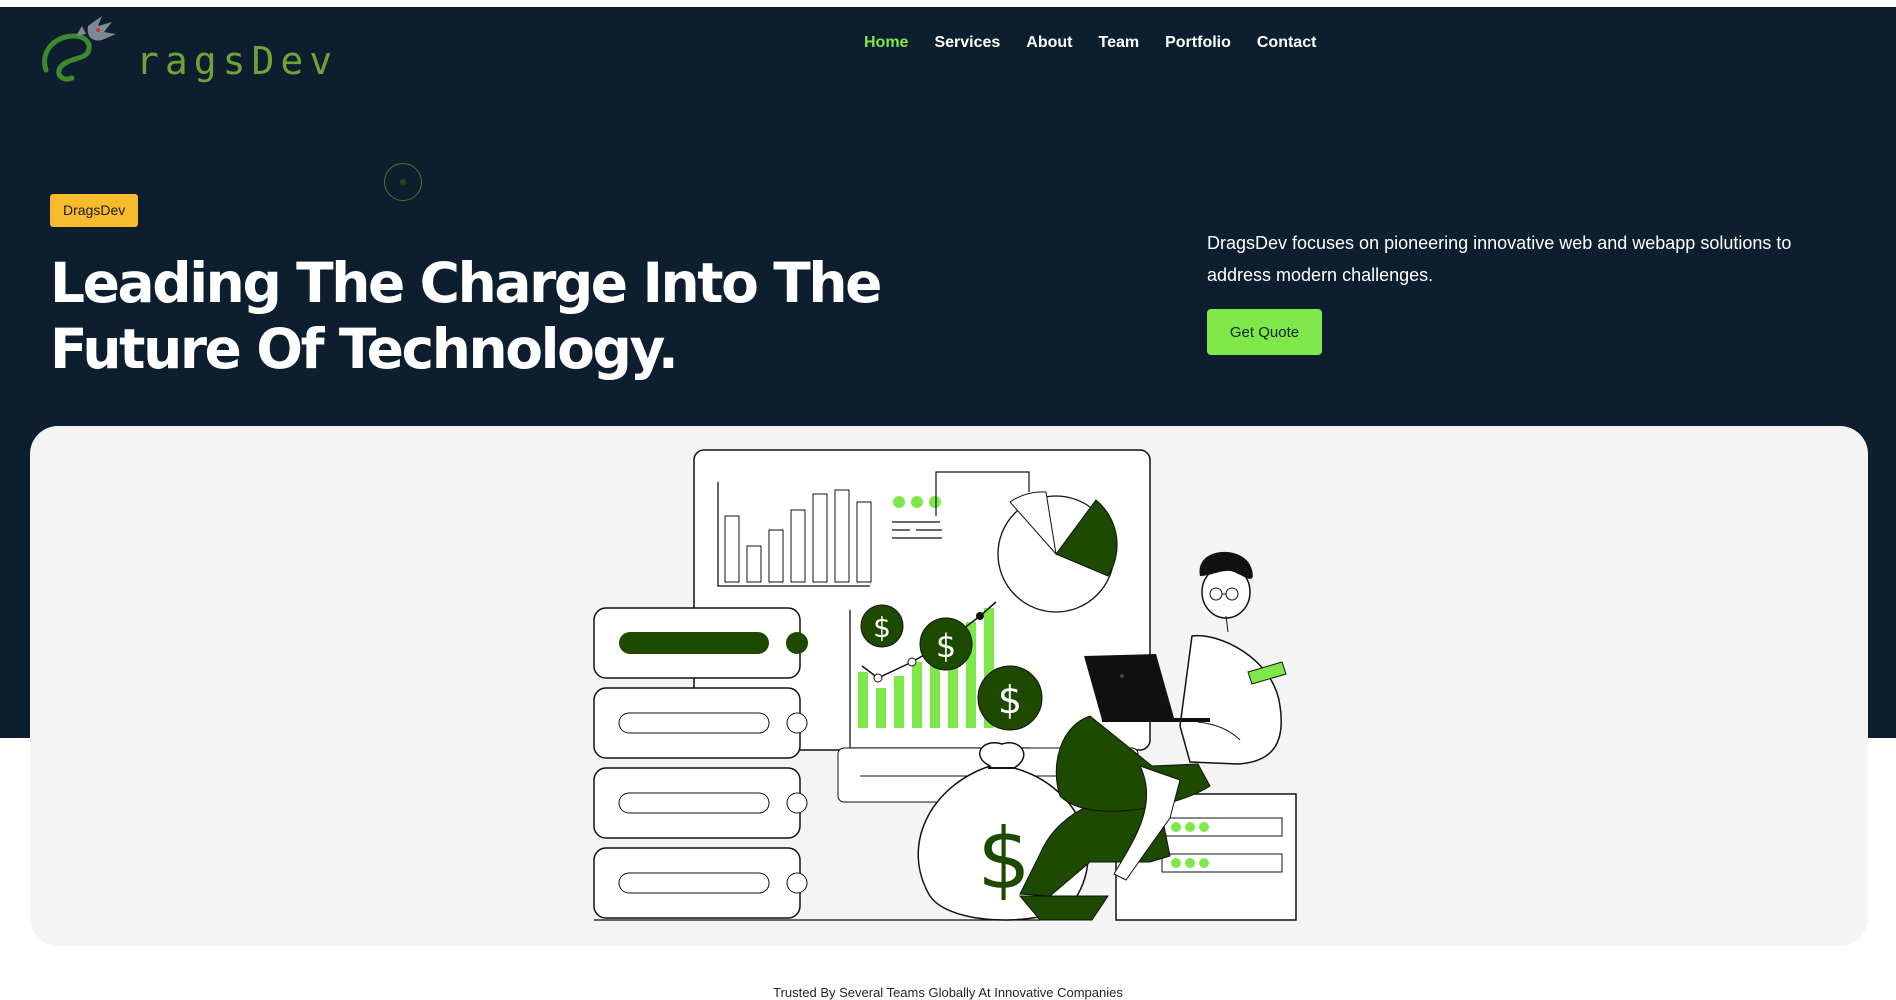 This screenshot has width=1896, height=1000. I want to click on brand-name: ragsDev, so click(237, 61).